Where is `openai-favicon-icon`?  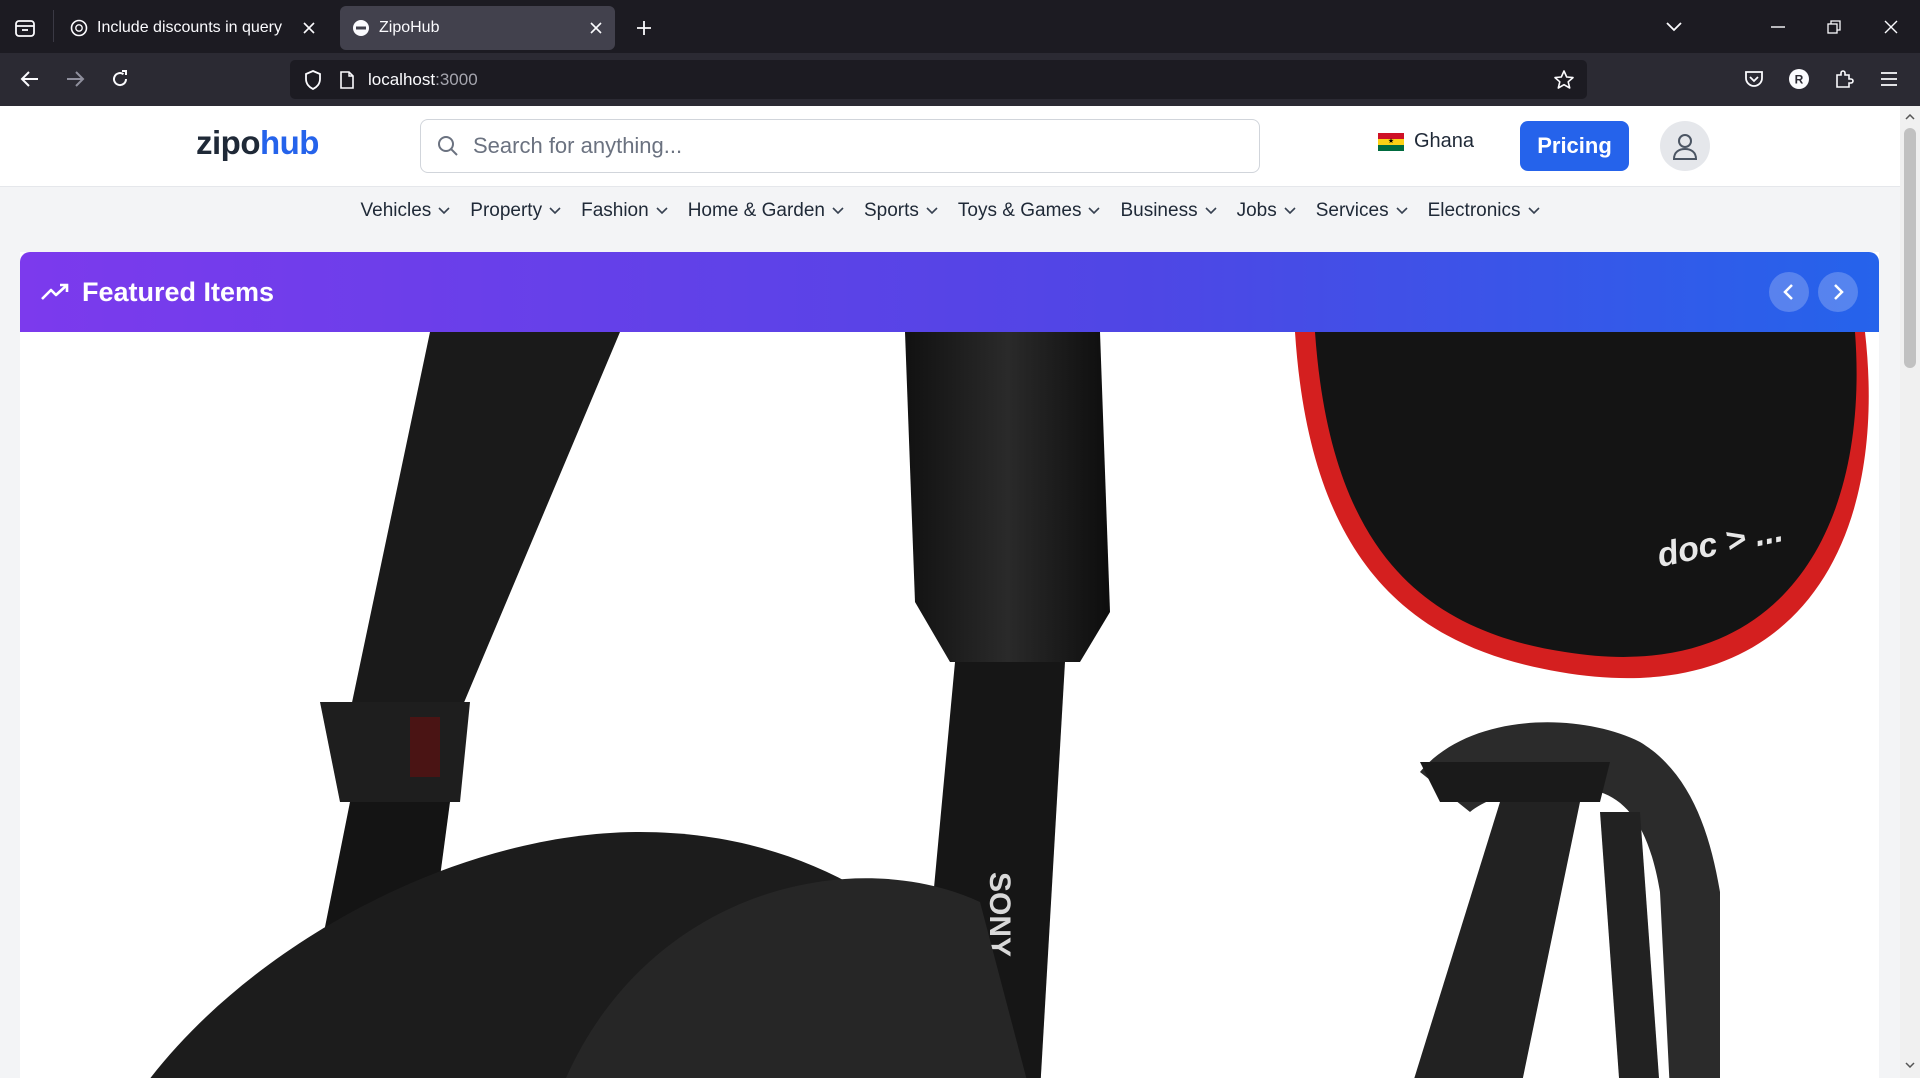 openai-favicon-icon is located at coordinates (79, 28).